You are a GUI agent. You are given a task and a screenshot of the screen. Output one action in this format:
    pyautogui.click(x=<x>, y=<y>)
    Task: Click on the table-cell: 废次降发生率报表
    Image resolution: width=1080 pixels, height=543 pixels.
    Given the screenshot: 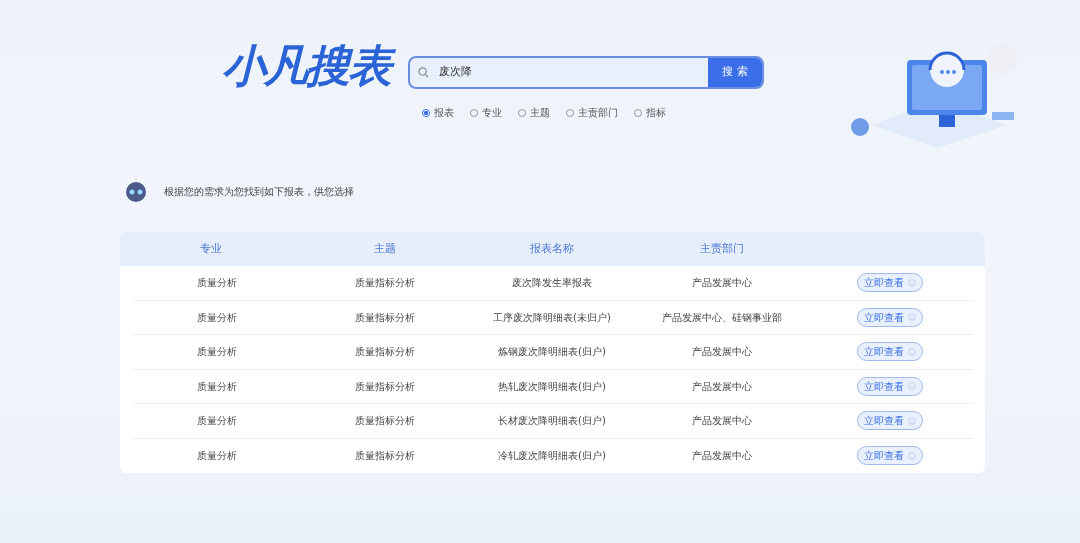 What is the action you would take?
    pyautogui.click(x=552, y=283)
    